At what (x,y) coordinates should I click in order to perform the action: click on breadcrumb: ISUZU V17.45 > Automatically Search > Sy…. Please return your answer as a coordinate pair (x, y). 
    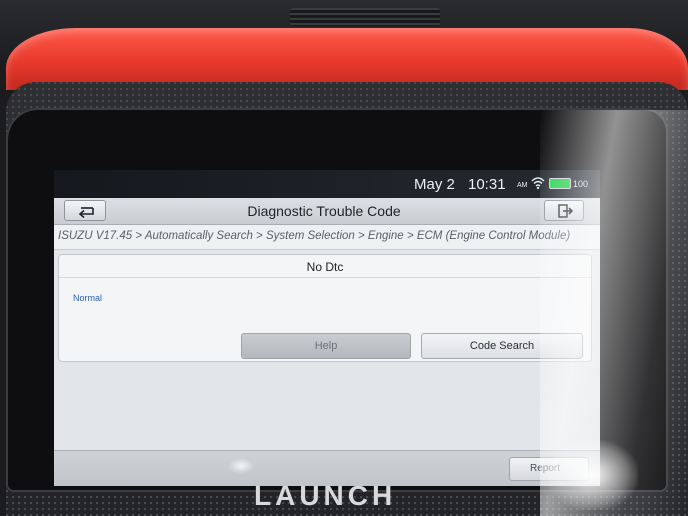
    Looking at the image, I should click on (327, 237).